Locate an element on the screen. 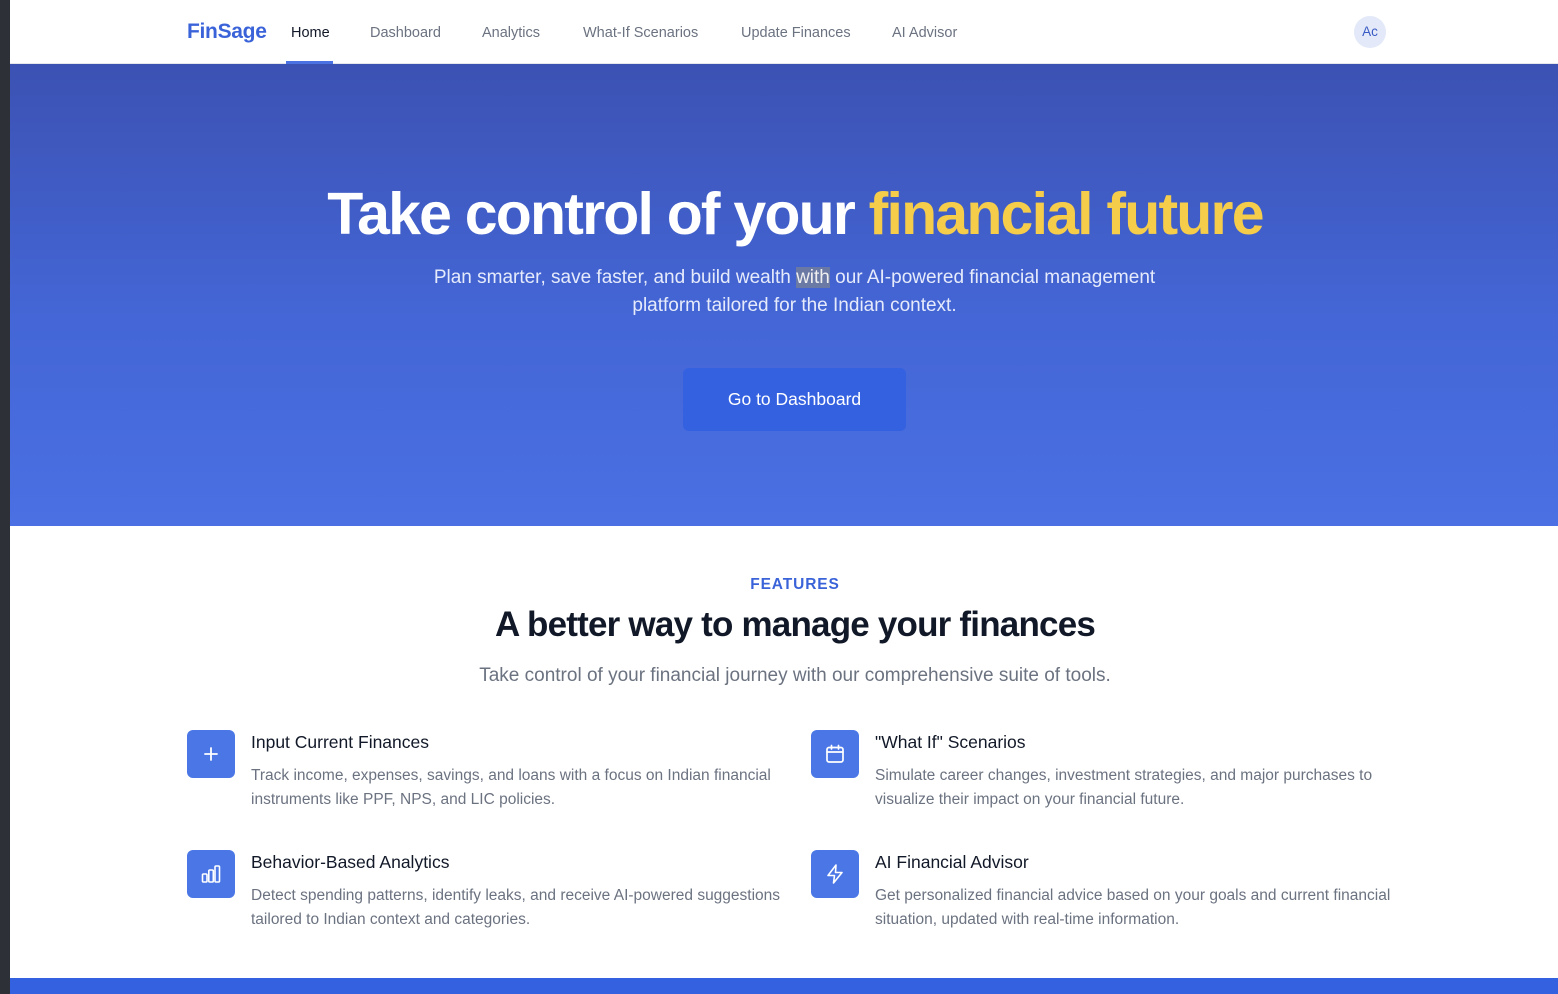 This screenshot has width=1558, height=994. nav-link-ai-advisor: AI Advisor is located at coordinates (924, 32).